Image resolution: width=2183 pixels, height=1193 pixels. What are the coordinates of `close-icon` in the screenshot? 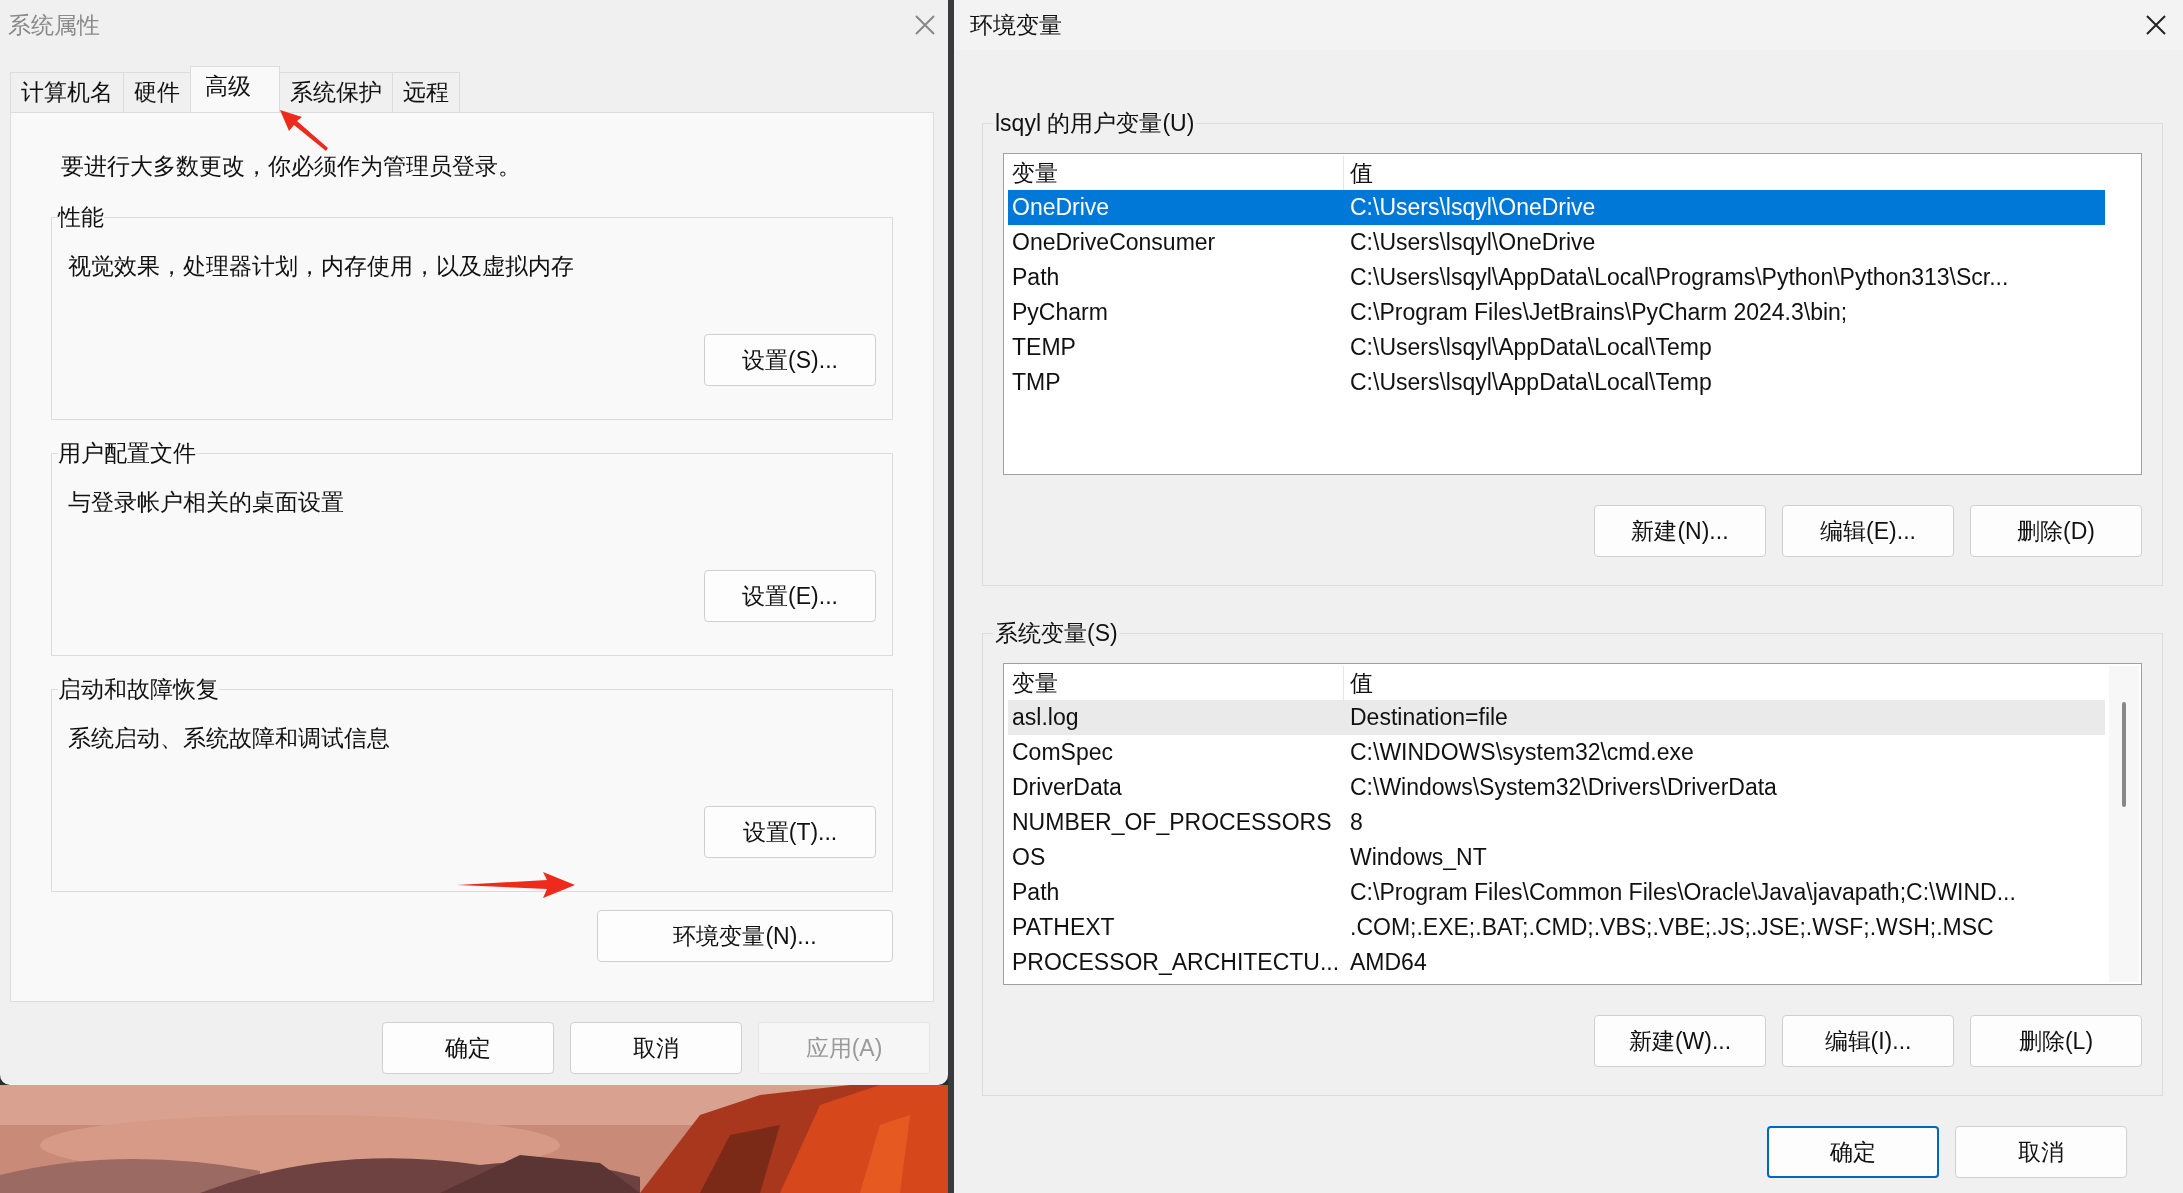 It's located at (2156, 25).